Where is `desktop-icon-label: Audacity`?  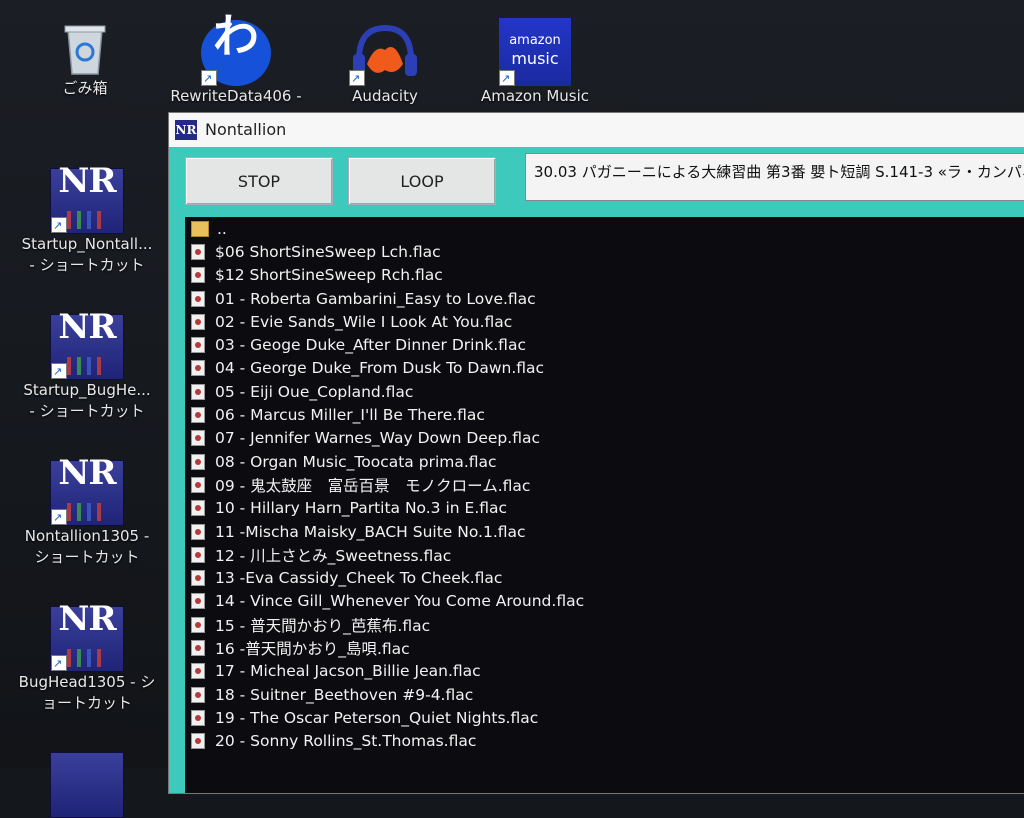
desktop-icon-label: Audacity is located at coordinates (385, 96).